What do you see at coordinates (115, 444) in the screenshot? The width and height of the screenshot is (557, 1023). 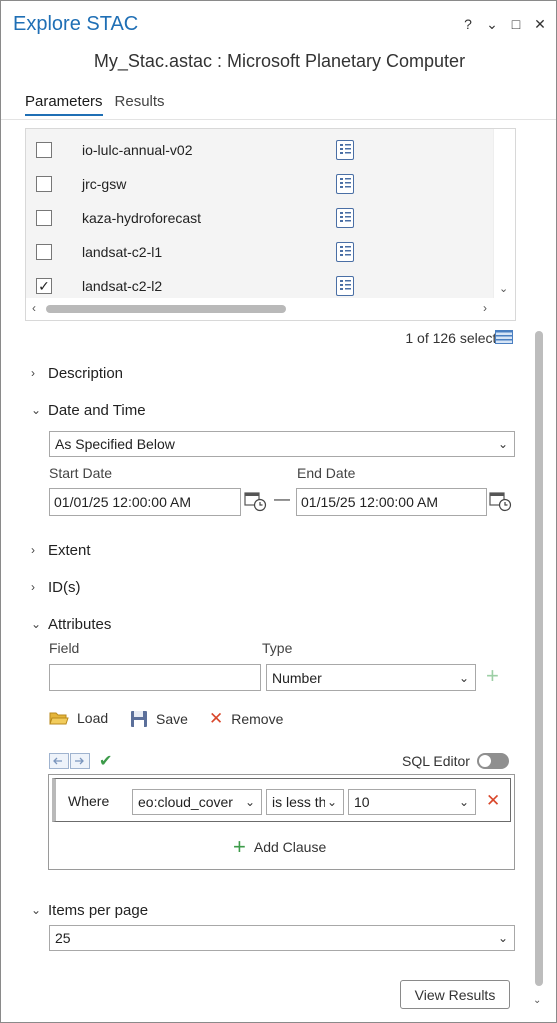 I see `date-mode-value: As Specified Below` at bounding box center [115, 444].